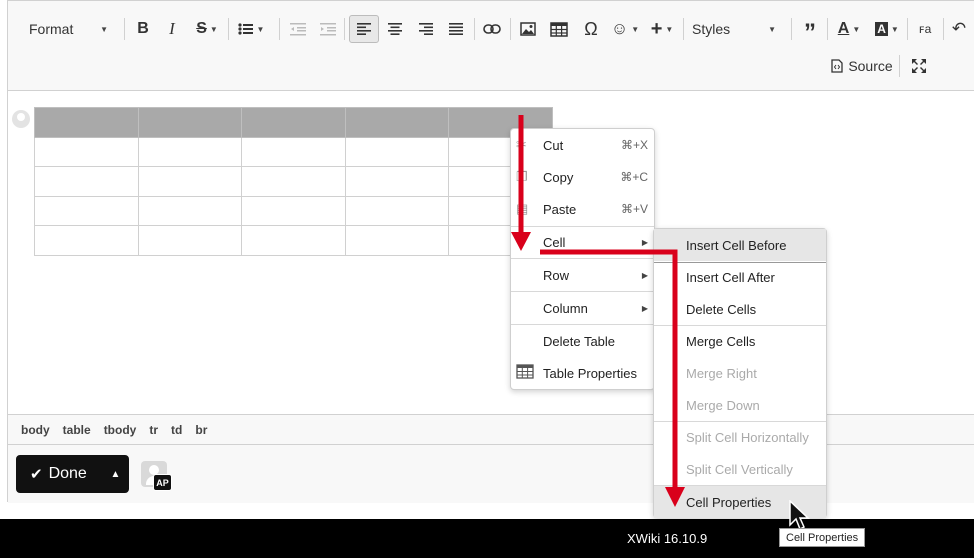 This screenshot has height=558, width=974. What do you see at coordinates (521, 144) in the screenshot?
I see `scissors-icon: ✂` at bounding box center [521, 144].